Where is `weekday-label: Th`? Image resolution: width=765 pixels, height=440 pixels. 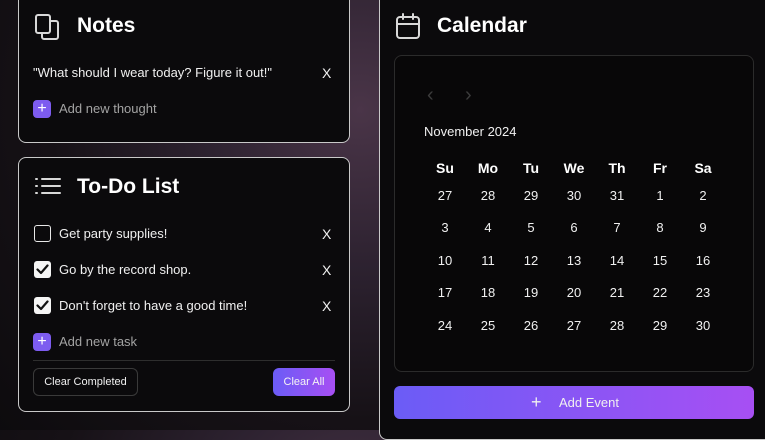 weekday-label: Th is located at coordinates (617, 168).